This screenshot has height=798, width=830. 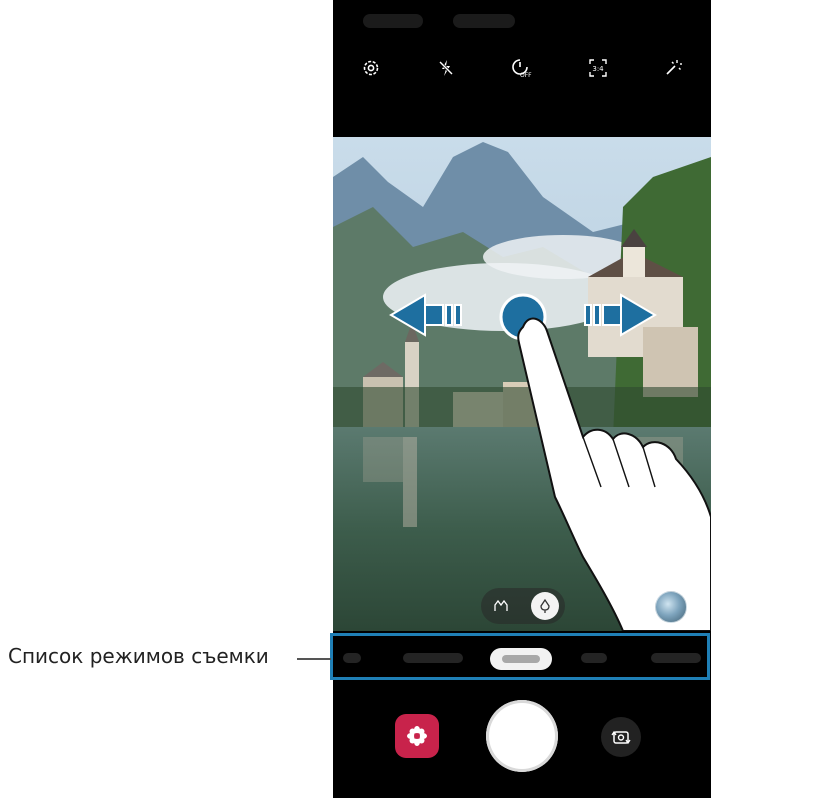 I want to click on bixby-vision-flower-icon, so click(x=417, y=736).